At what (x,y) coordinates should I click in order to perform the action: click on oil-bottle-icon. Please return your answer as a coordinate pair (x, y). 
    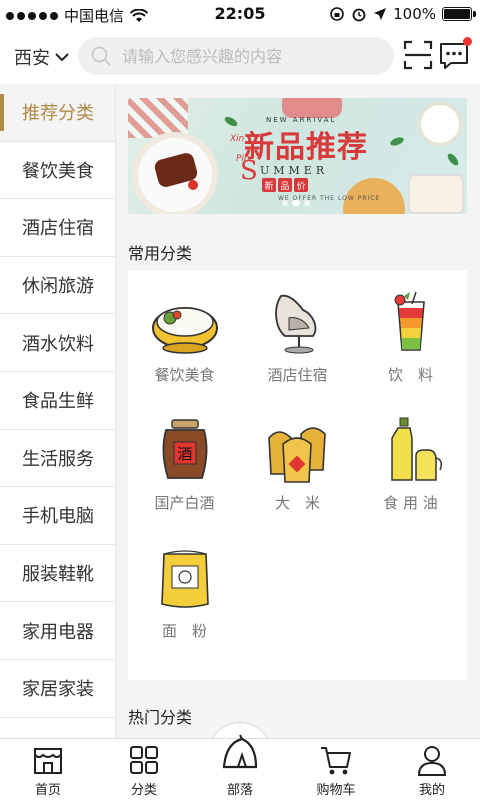
    Looking at the image, I should click on (417, 449).